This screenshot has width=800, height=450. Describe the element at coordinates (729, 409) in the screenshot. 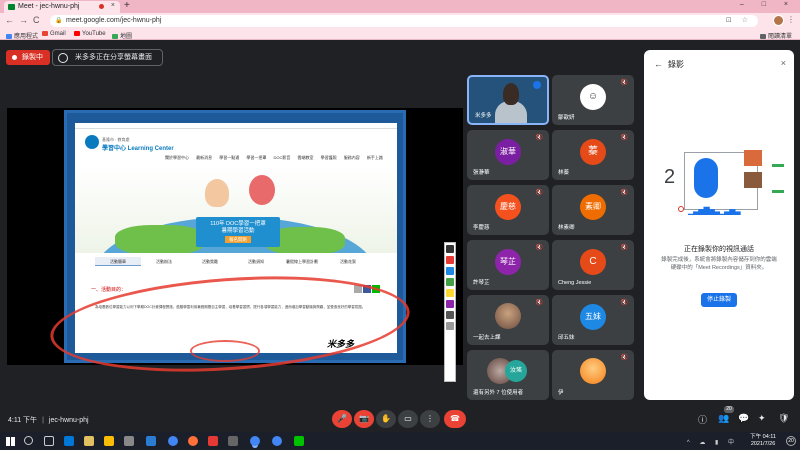

I see `people-count-badge: 20` at that location.